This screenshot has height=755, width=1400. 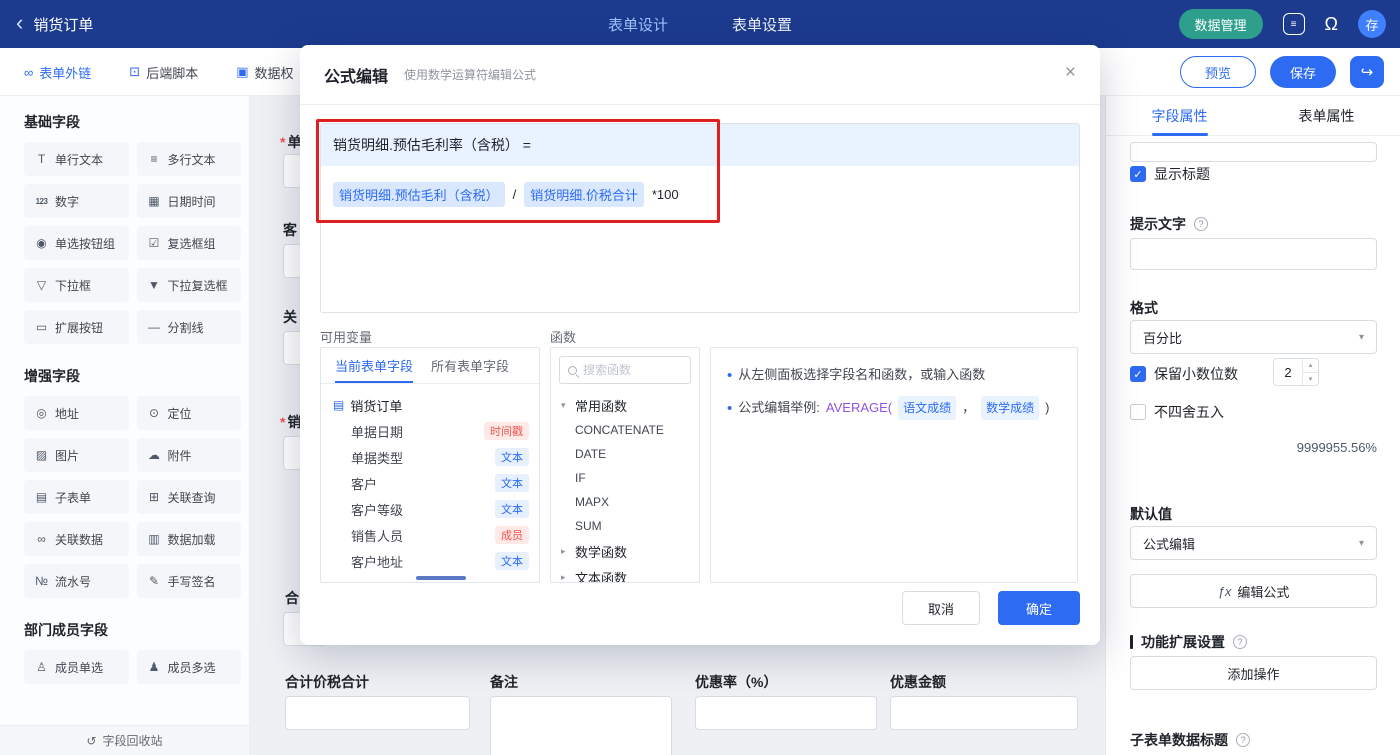 What do you see at coordinates (1336, 447) in the screenshot?
I see `format-sample-value: 9999955.56%` at bounding box center [1336, 447].